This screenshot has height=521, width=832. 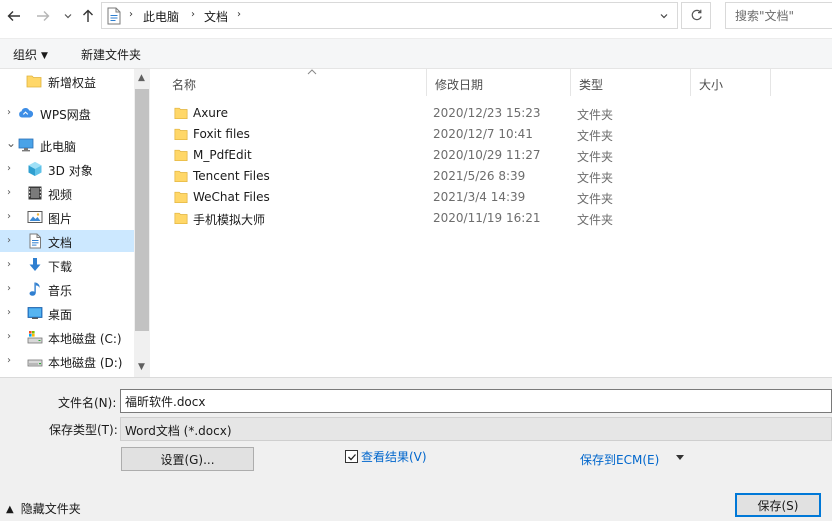 I want to click on nav-item-new-rights: 新增权益, so click(x=67, y=81).